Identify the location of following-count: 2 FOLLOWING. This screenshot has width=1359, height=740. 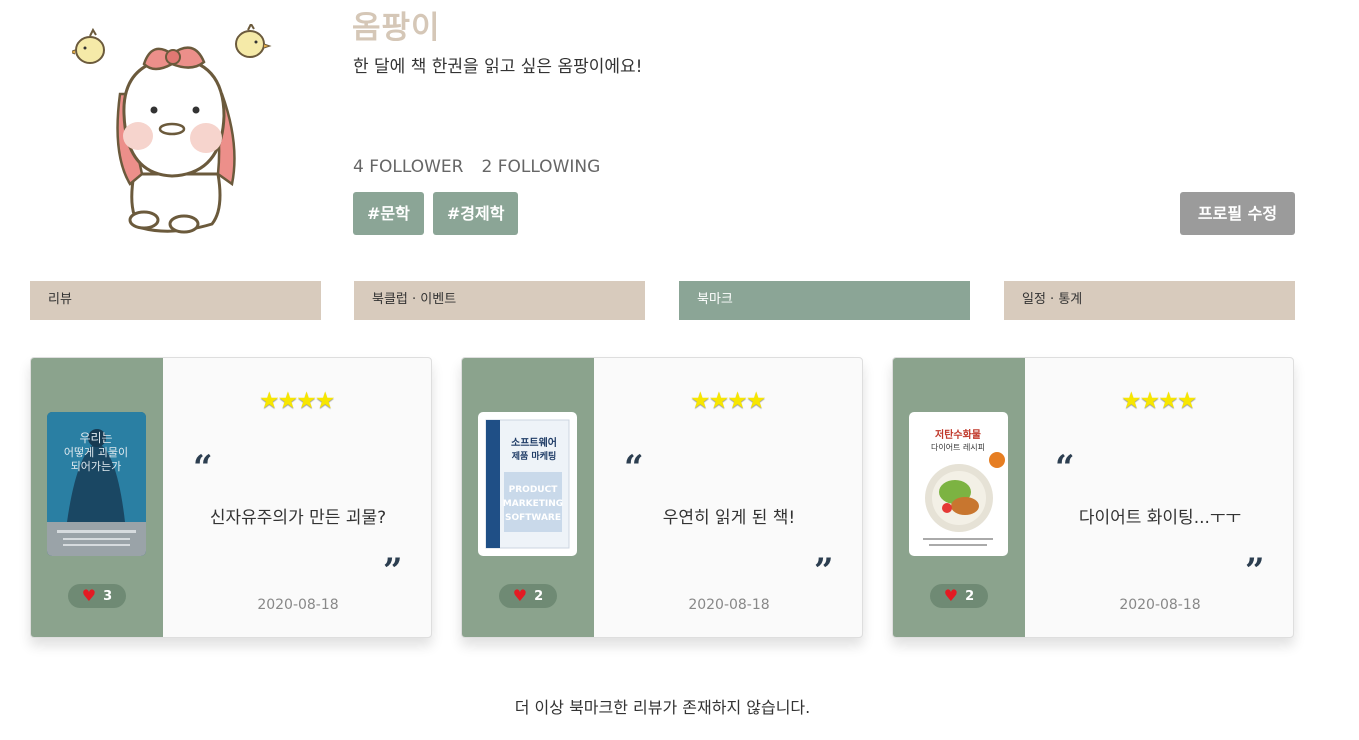
(540, 167).